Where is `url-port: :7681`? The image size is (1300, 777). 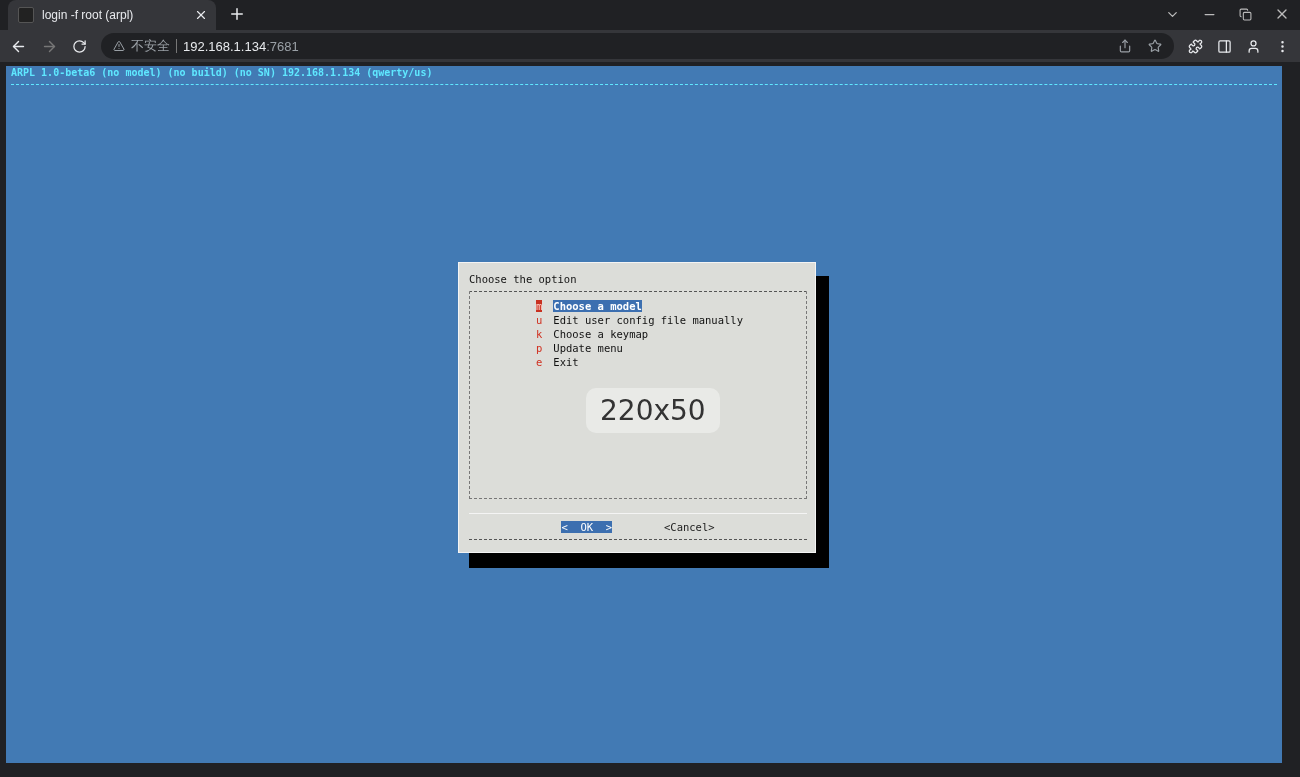 url-port: :7681 is located at coordinates (282, 46).